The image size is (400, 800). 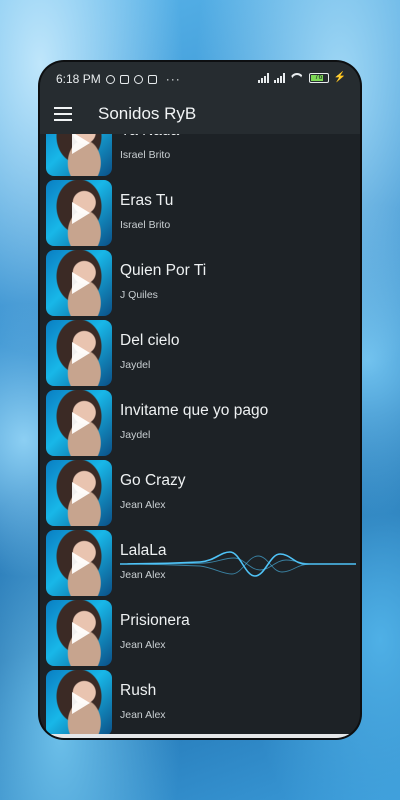 What do you see at coordinates (124, 79) in the screenshot?
I see `chat-bubble-icon` at bounding box center [124, 79].